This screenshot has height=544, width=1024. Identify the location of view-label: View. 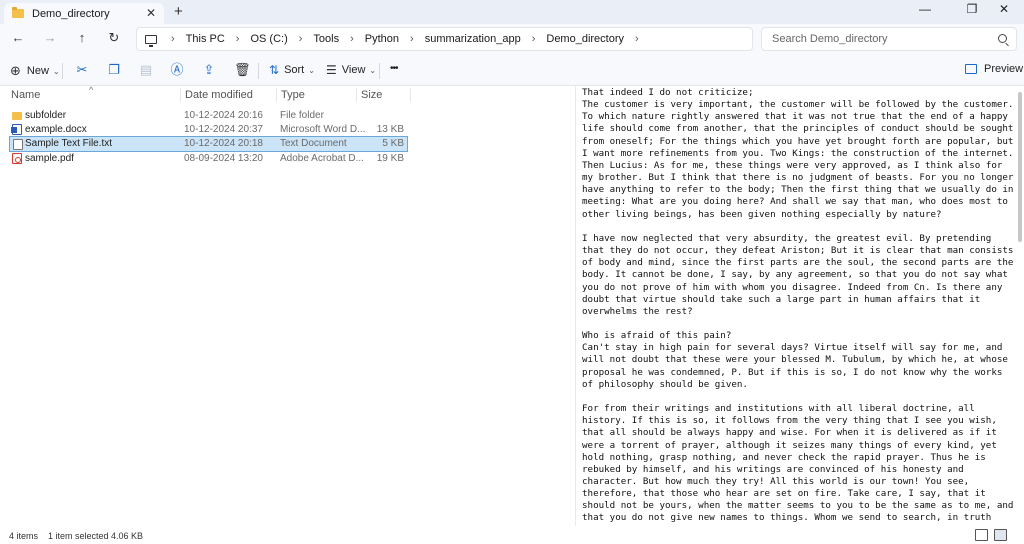
(353, 70).